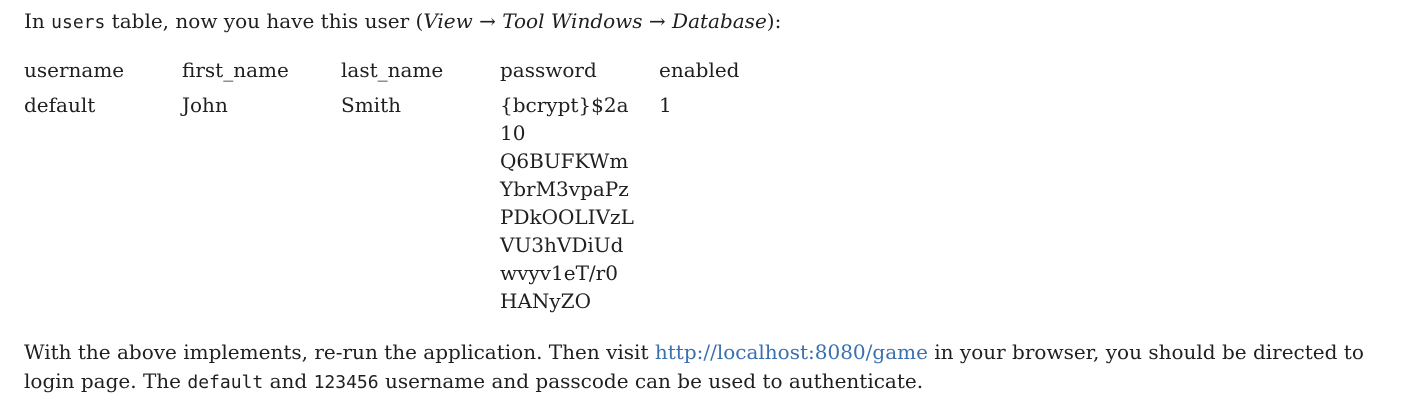 This screenshot has width=1409, height=410. I want to click on header-password: password, so click(548, 70).